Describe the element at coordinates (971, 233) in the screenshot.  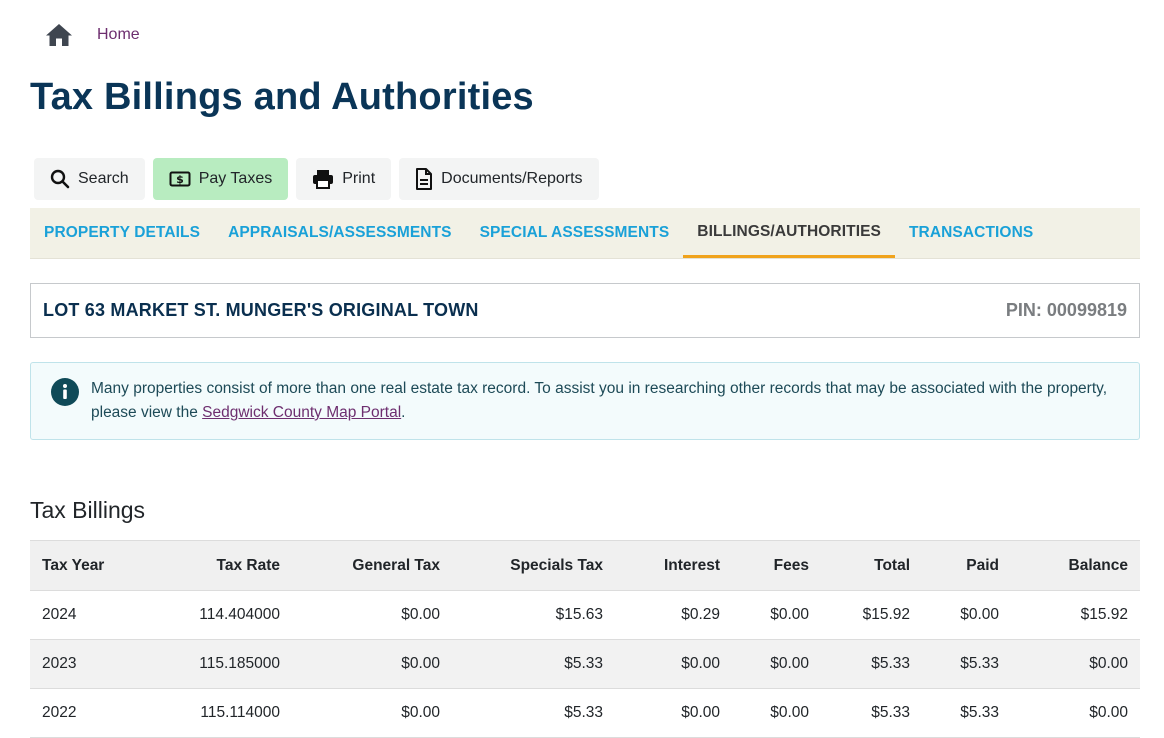
I see `tab-transactions: TRANSACTIONS` at that location.